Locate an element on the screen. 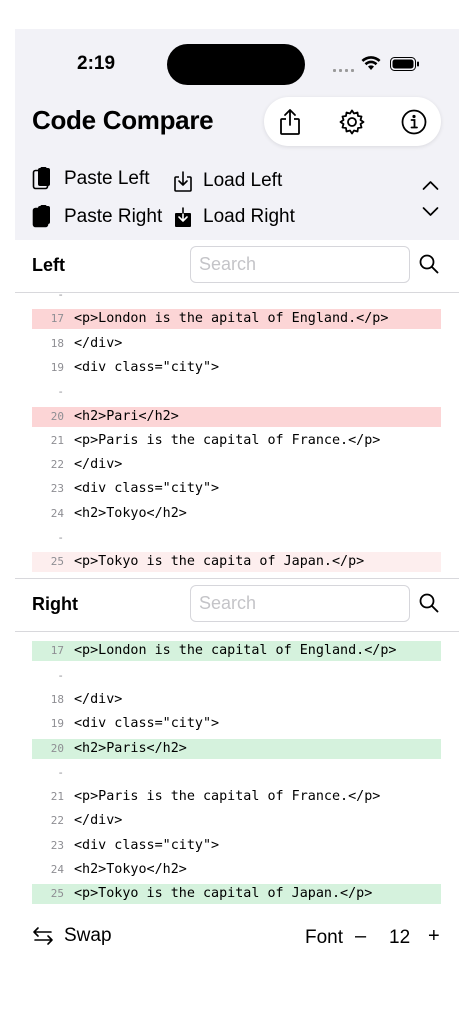 The height and width of the screenshot is (1024, 473). font-decrease-button: – is located at coordinates (360, 936).